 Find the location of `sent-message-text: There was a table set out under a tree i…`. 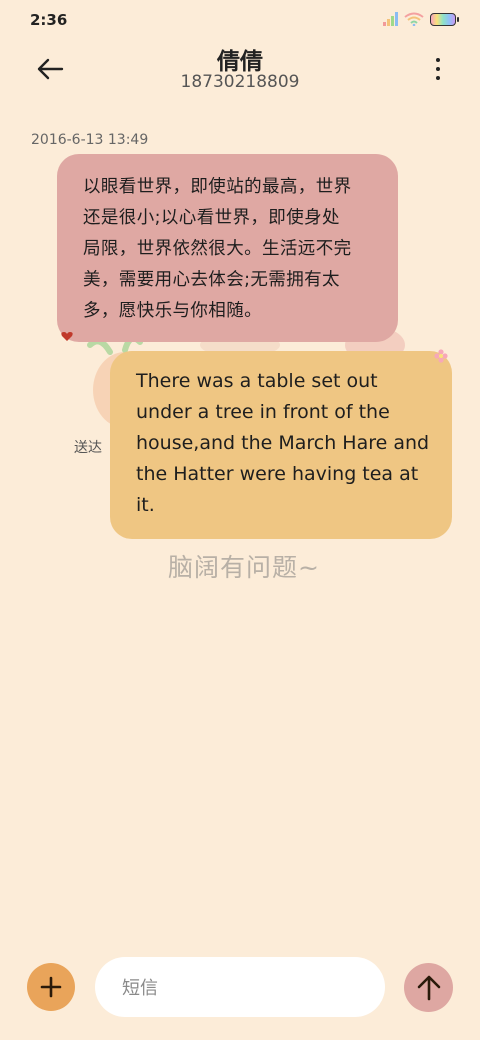

sent-message-text: There was a table set out under a tree i… is located at coordinates (283, 443).